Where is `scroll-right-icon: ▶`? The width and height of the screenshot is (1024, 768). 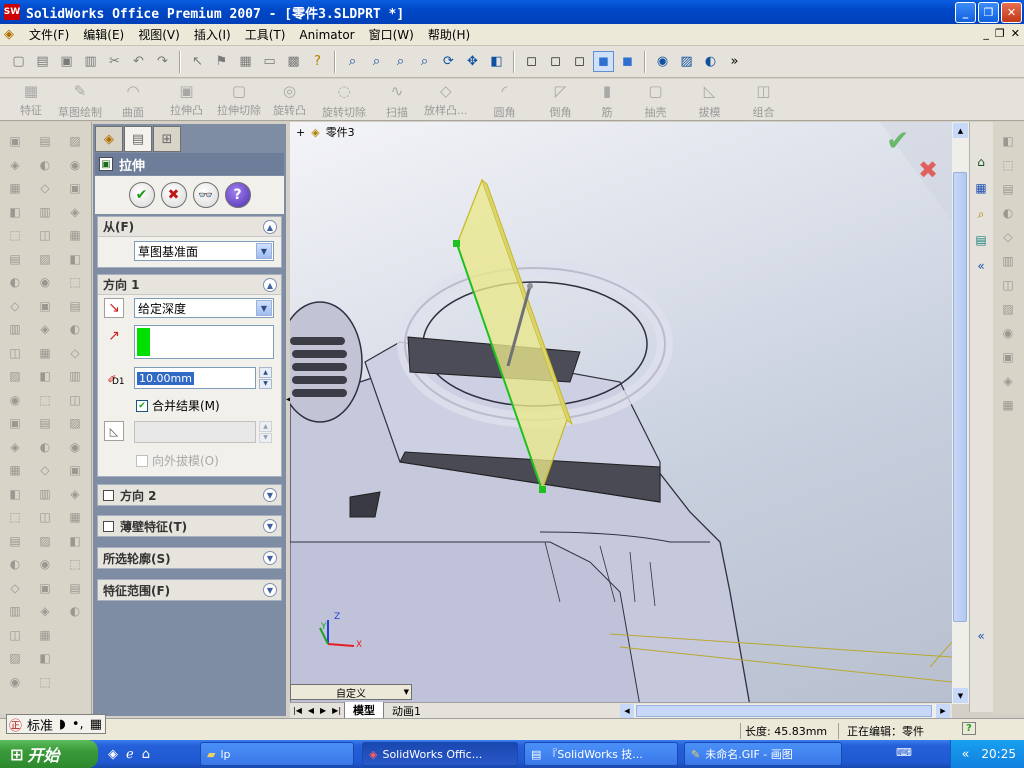
scroll-right-icon: ▶ is located at coordinates (943, 711).